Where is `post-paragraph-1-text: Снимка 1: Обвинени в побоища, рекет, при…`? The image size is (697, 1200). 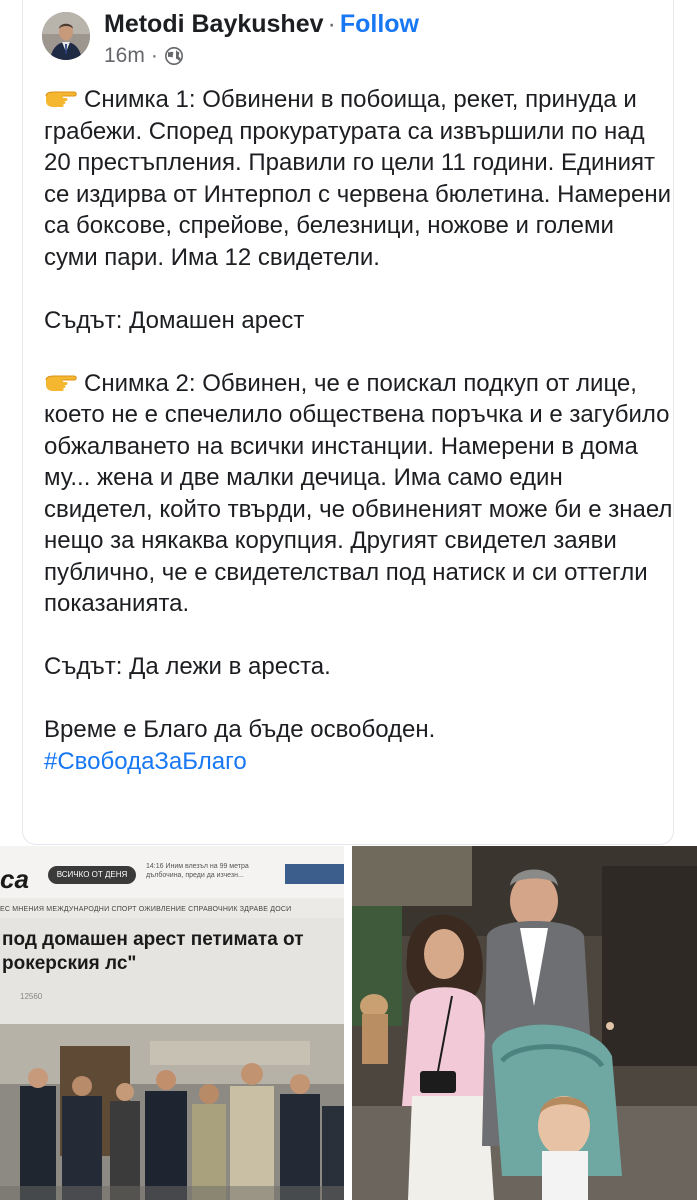 post-paragraph-1-text: Снимка 1: Обвинени в побоища, рекет, при… is located at coordinates (357, 178).